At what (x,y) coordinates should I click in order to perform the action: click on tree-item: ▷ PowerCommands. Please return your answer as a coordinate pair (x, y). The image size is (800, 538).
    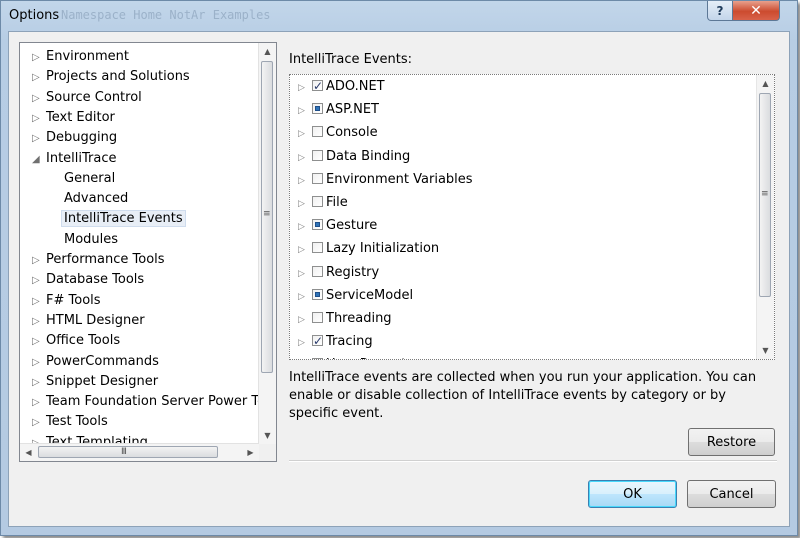
    Looking at the image, I should click on (95, 362).